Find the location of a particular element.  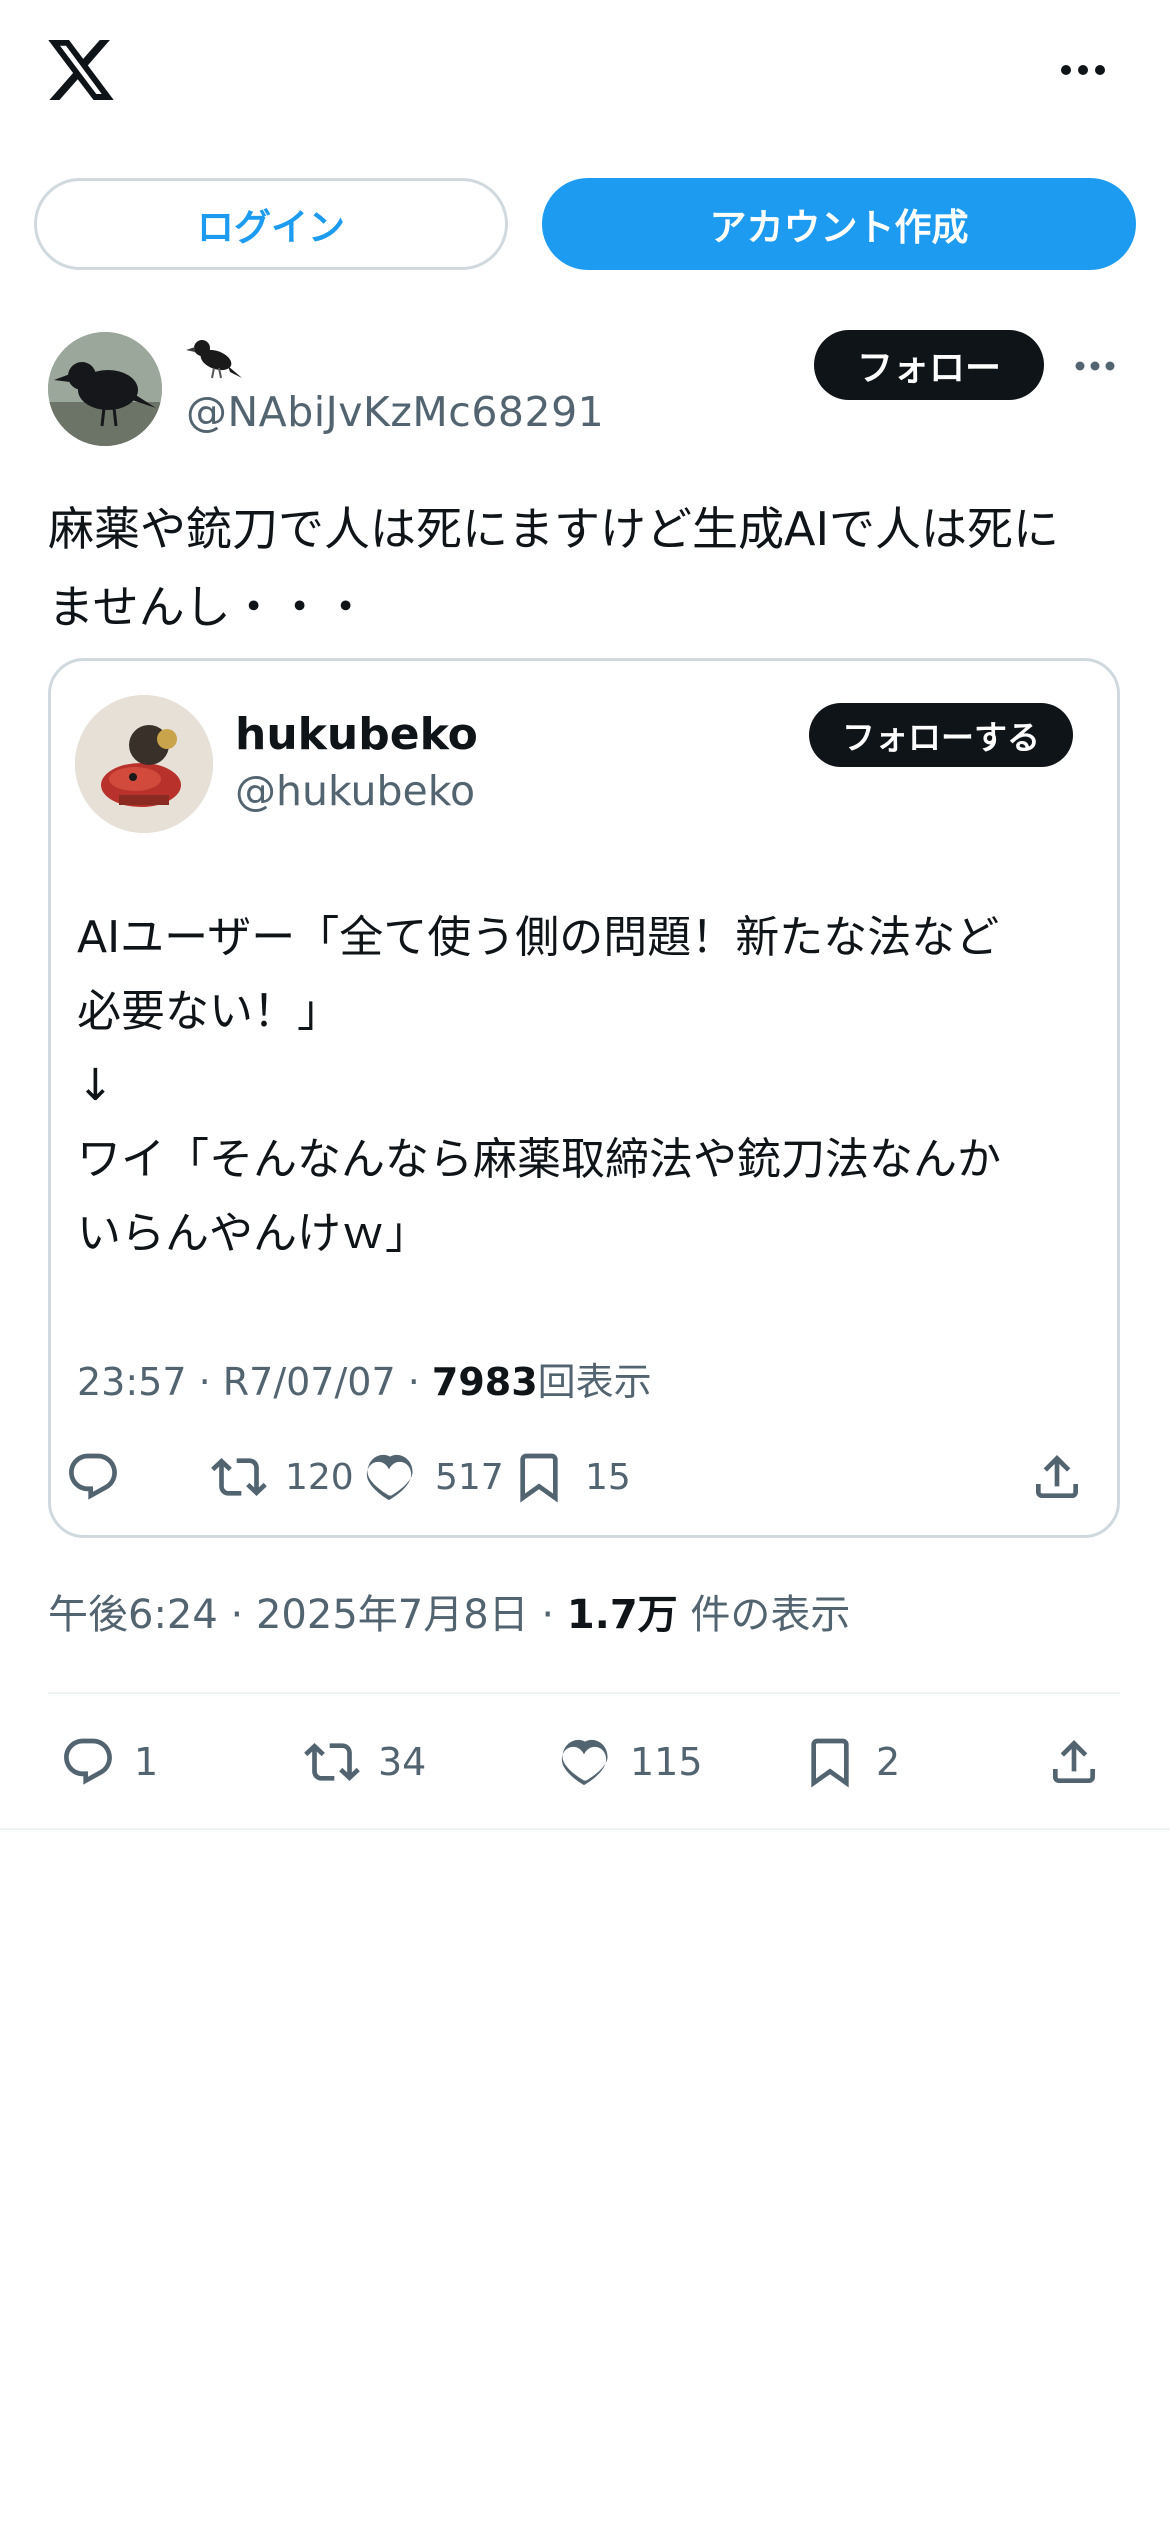

login-button: ログイン is located at coordinates (271, 224).